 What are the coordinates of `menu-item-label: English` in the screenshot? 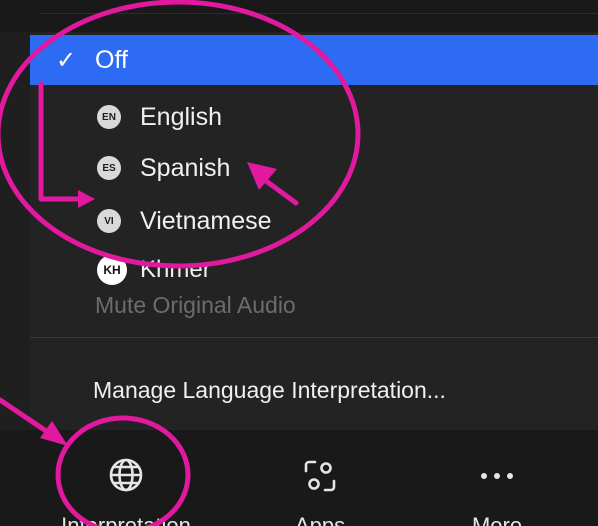 It's located at (181, 116).